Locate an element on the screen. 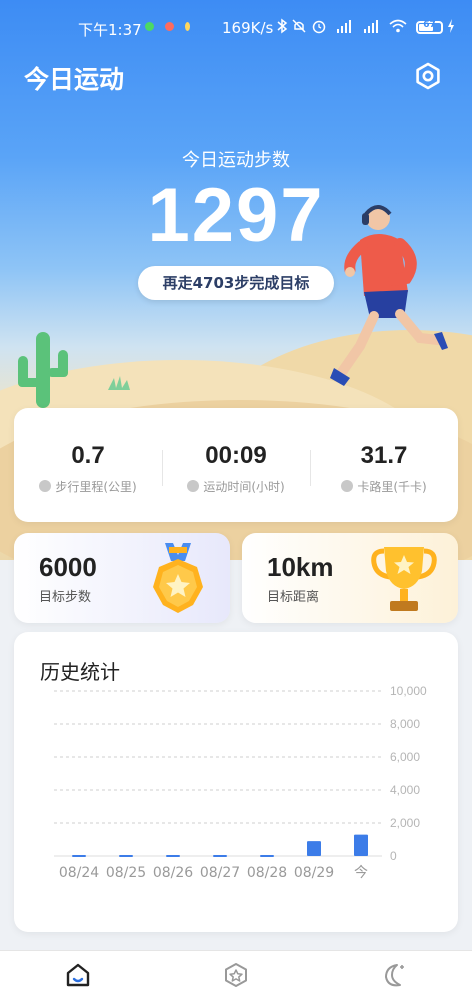  y-tick-label: 8,000 is located at coordinates (405, 724).